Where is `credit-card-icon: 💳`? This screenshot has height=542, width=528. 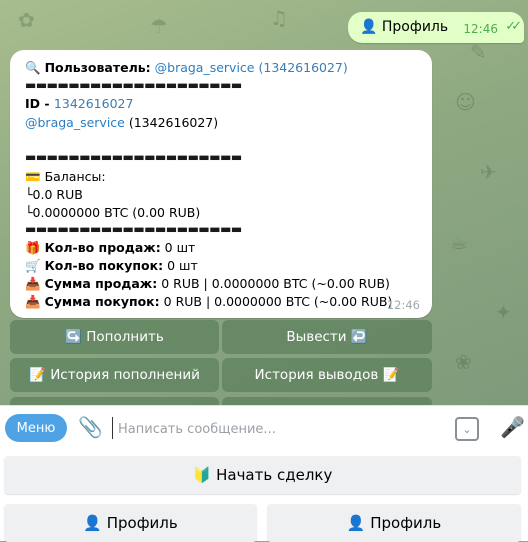 credit-card-icon: 💳 is located at coordinates (33, 176).